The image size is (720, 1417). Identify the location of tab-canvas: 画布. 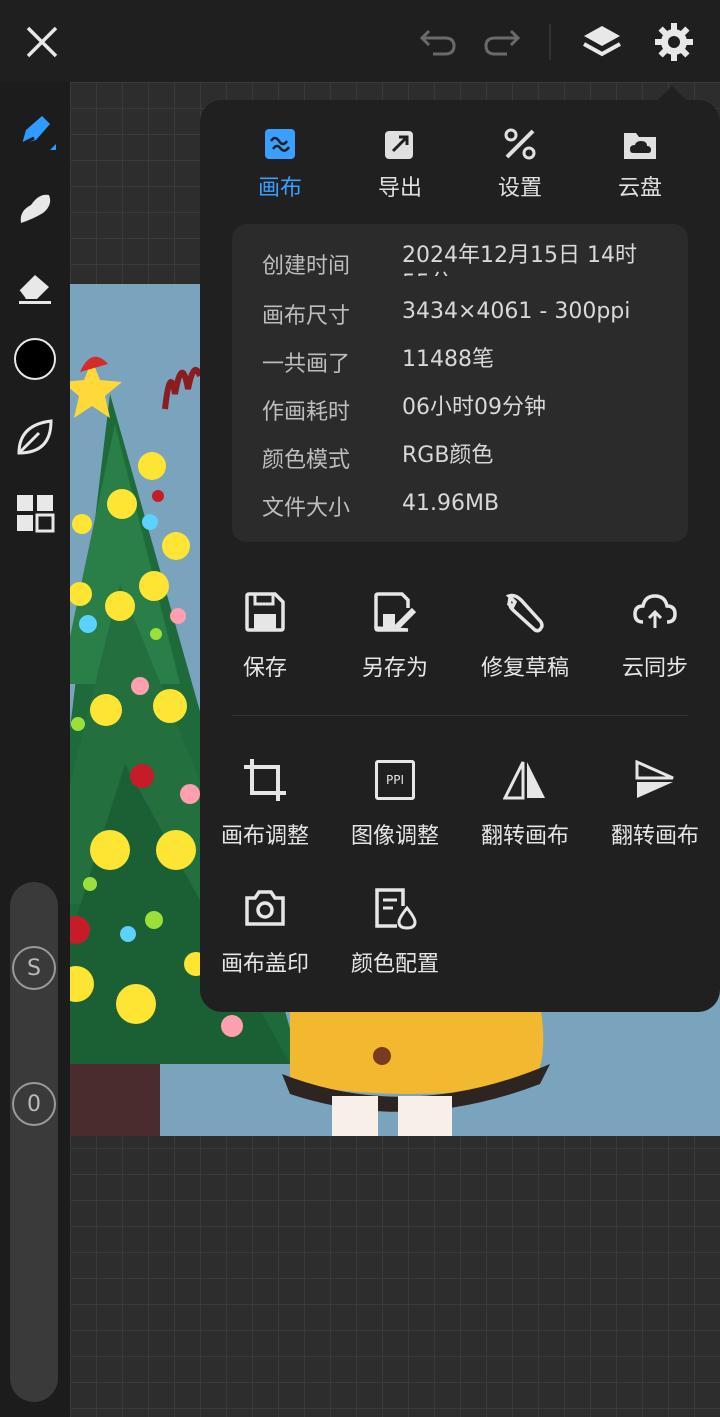
(280, 164).